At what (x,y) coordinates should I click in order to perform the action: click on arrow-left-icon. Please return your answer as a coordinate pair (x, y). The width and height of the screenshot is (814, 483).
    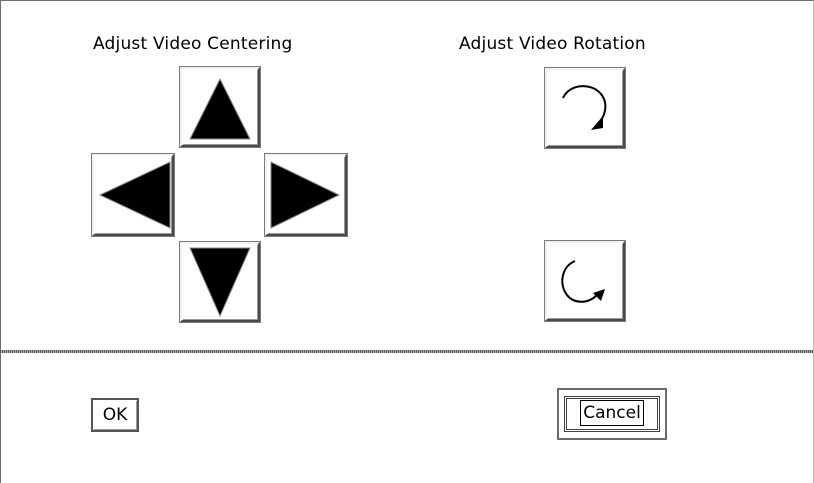
    Looking at the image, I should click on (134, 195).